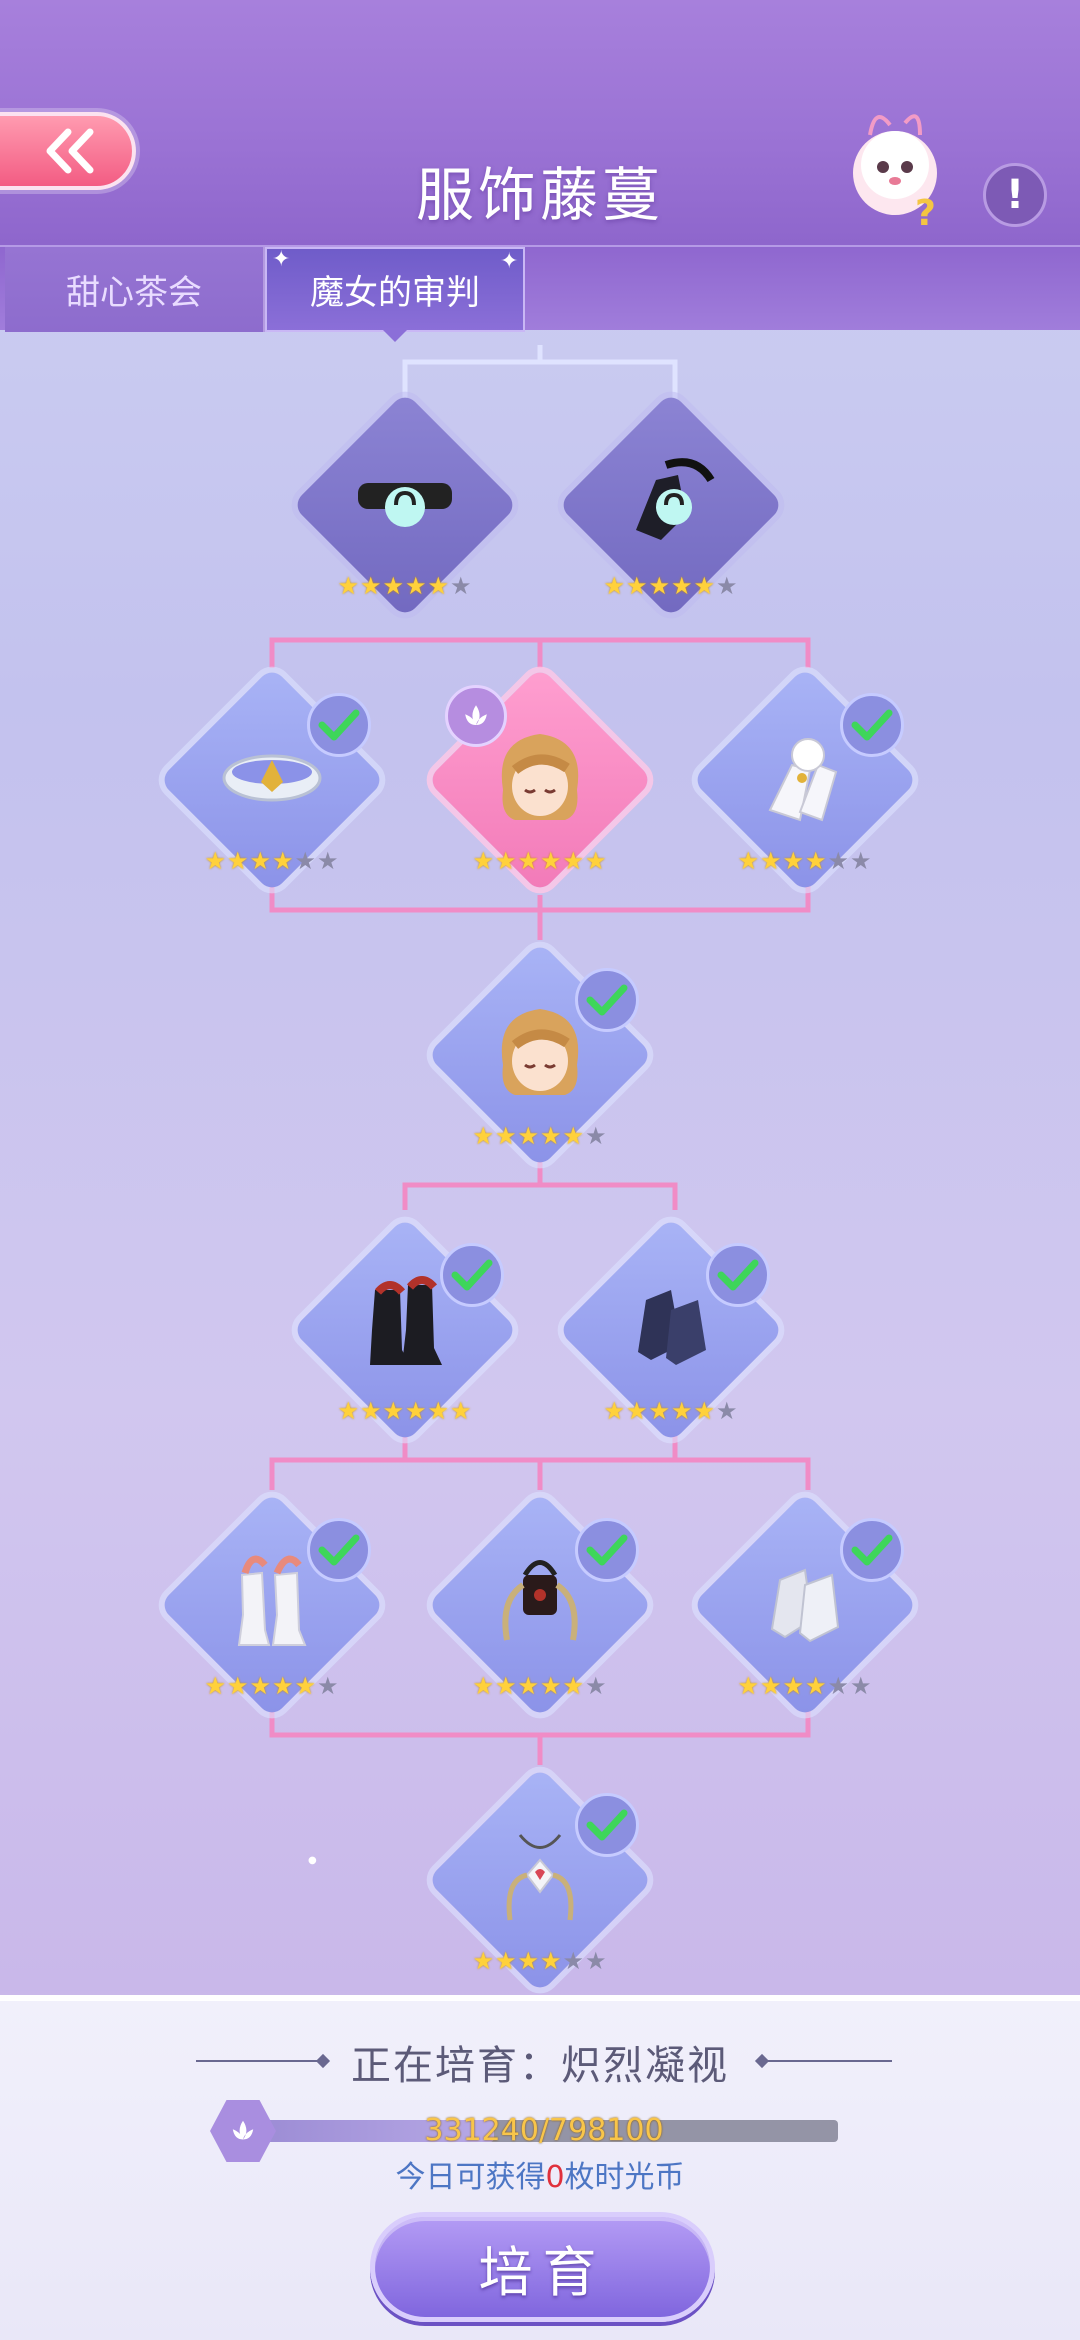  What do you see at coordinates (540, 1605) in the screenshot?
I see `tree-node-winged-bag: ★★★★★★` at bounding box center [540, 1605].